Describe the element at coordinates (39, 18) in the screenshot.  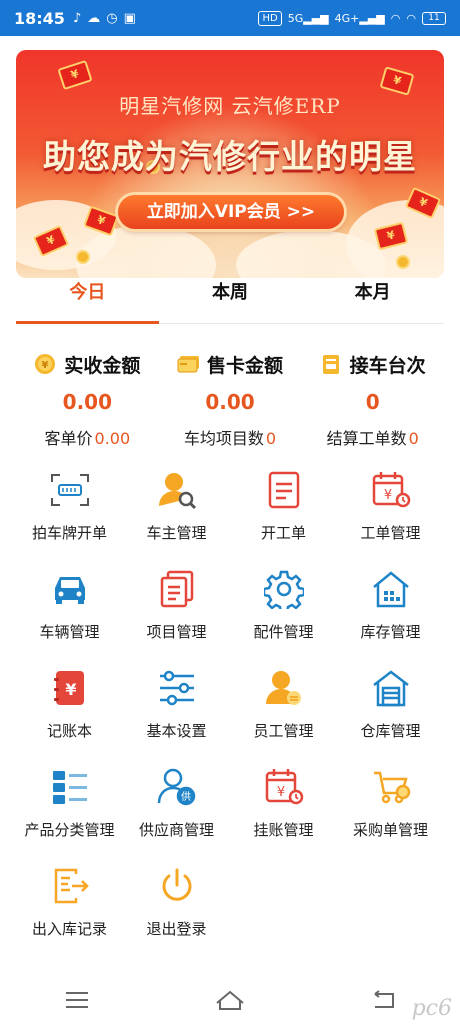
I see `status-time: 18:45` at that location.